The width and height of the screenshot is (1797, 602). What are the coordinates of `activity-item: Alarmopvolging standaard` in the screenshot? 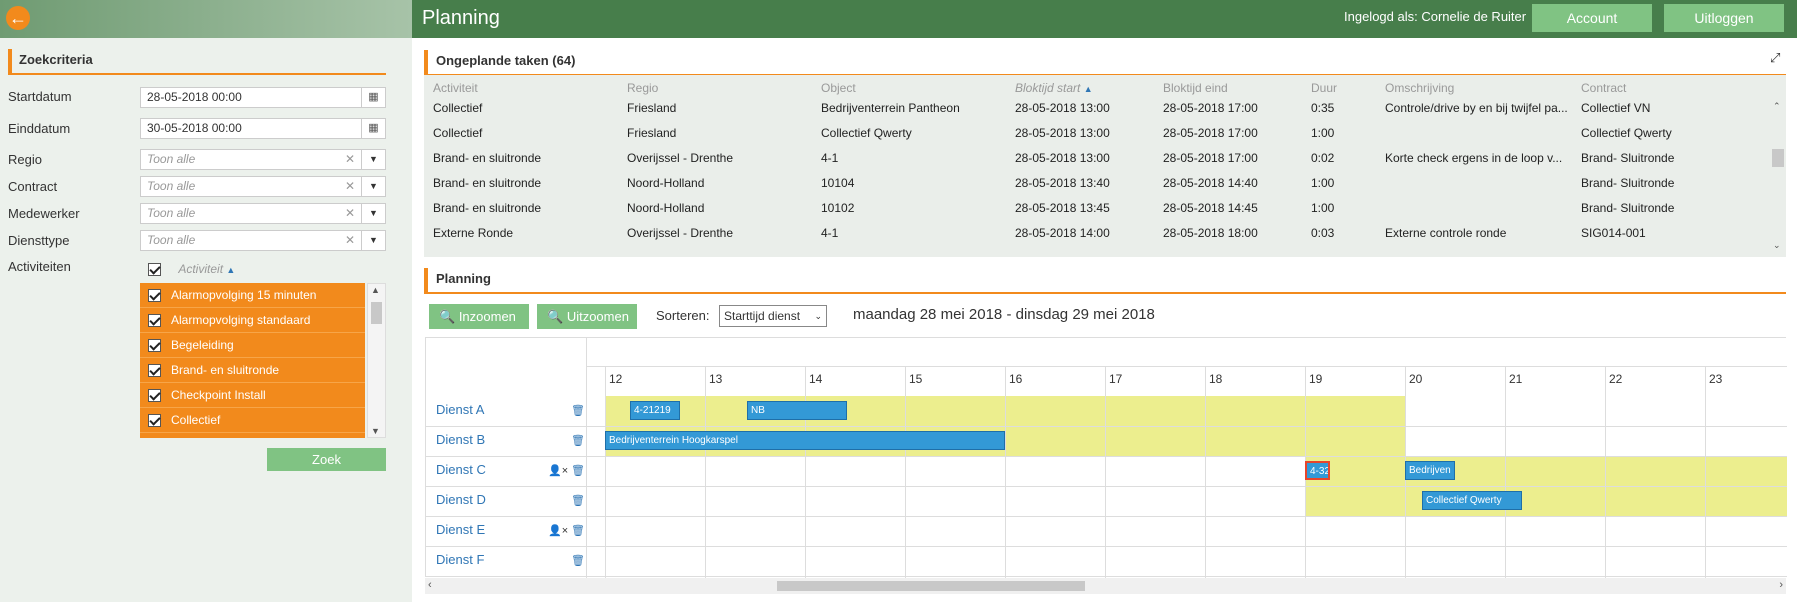 It's located at (252, 320).